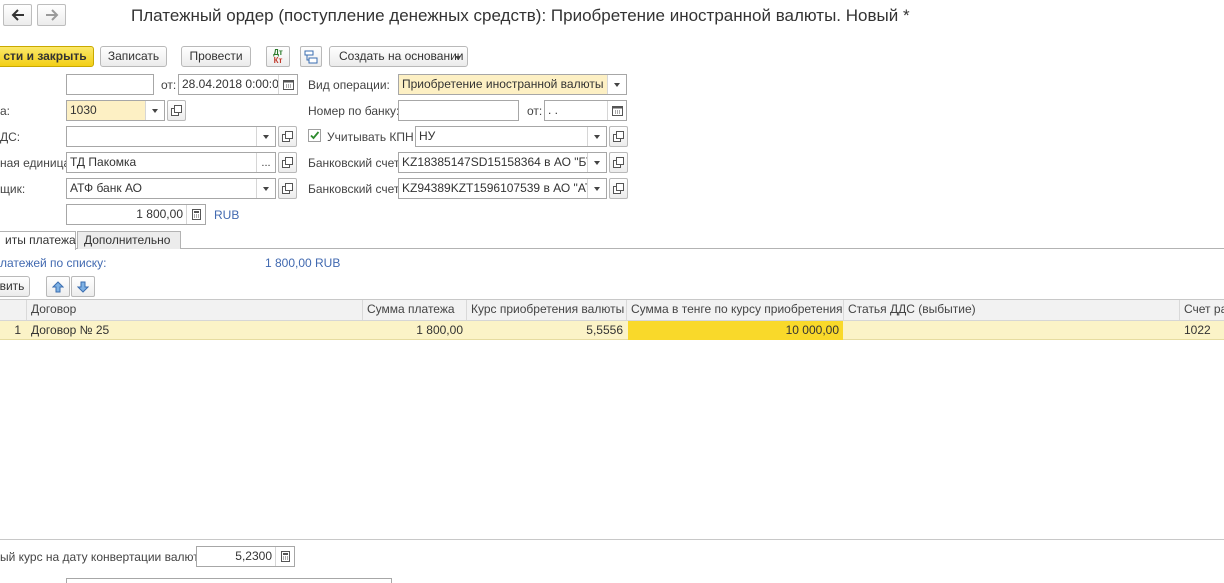 The height and width of the screenshot is (583, 1224). What do you see at coordinates (15, 286) in the screenshot?
I see `add-row-button: вить` at bounding box center [15, 286].